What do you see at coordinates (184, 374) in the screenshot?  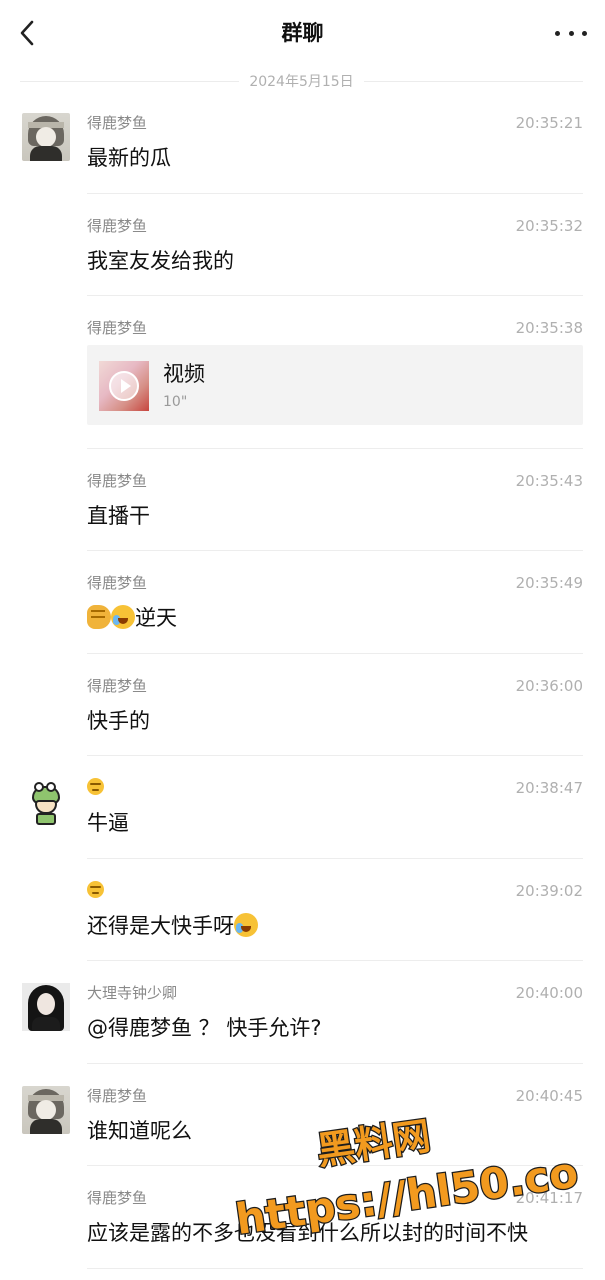 I see `video-label: 视频` at bounding box center [184, 374].